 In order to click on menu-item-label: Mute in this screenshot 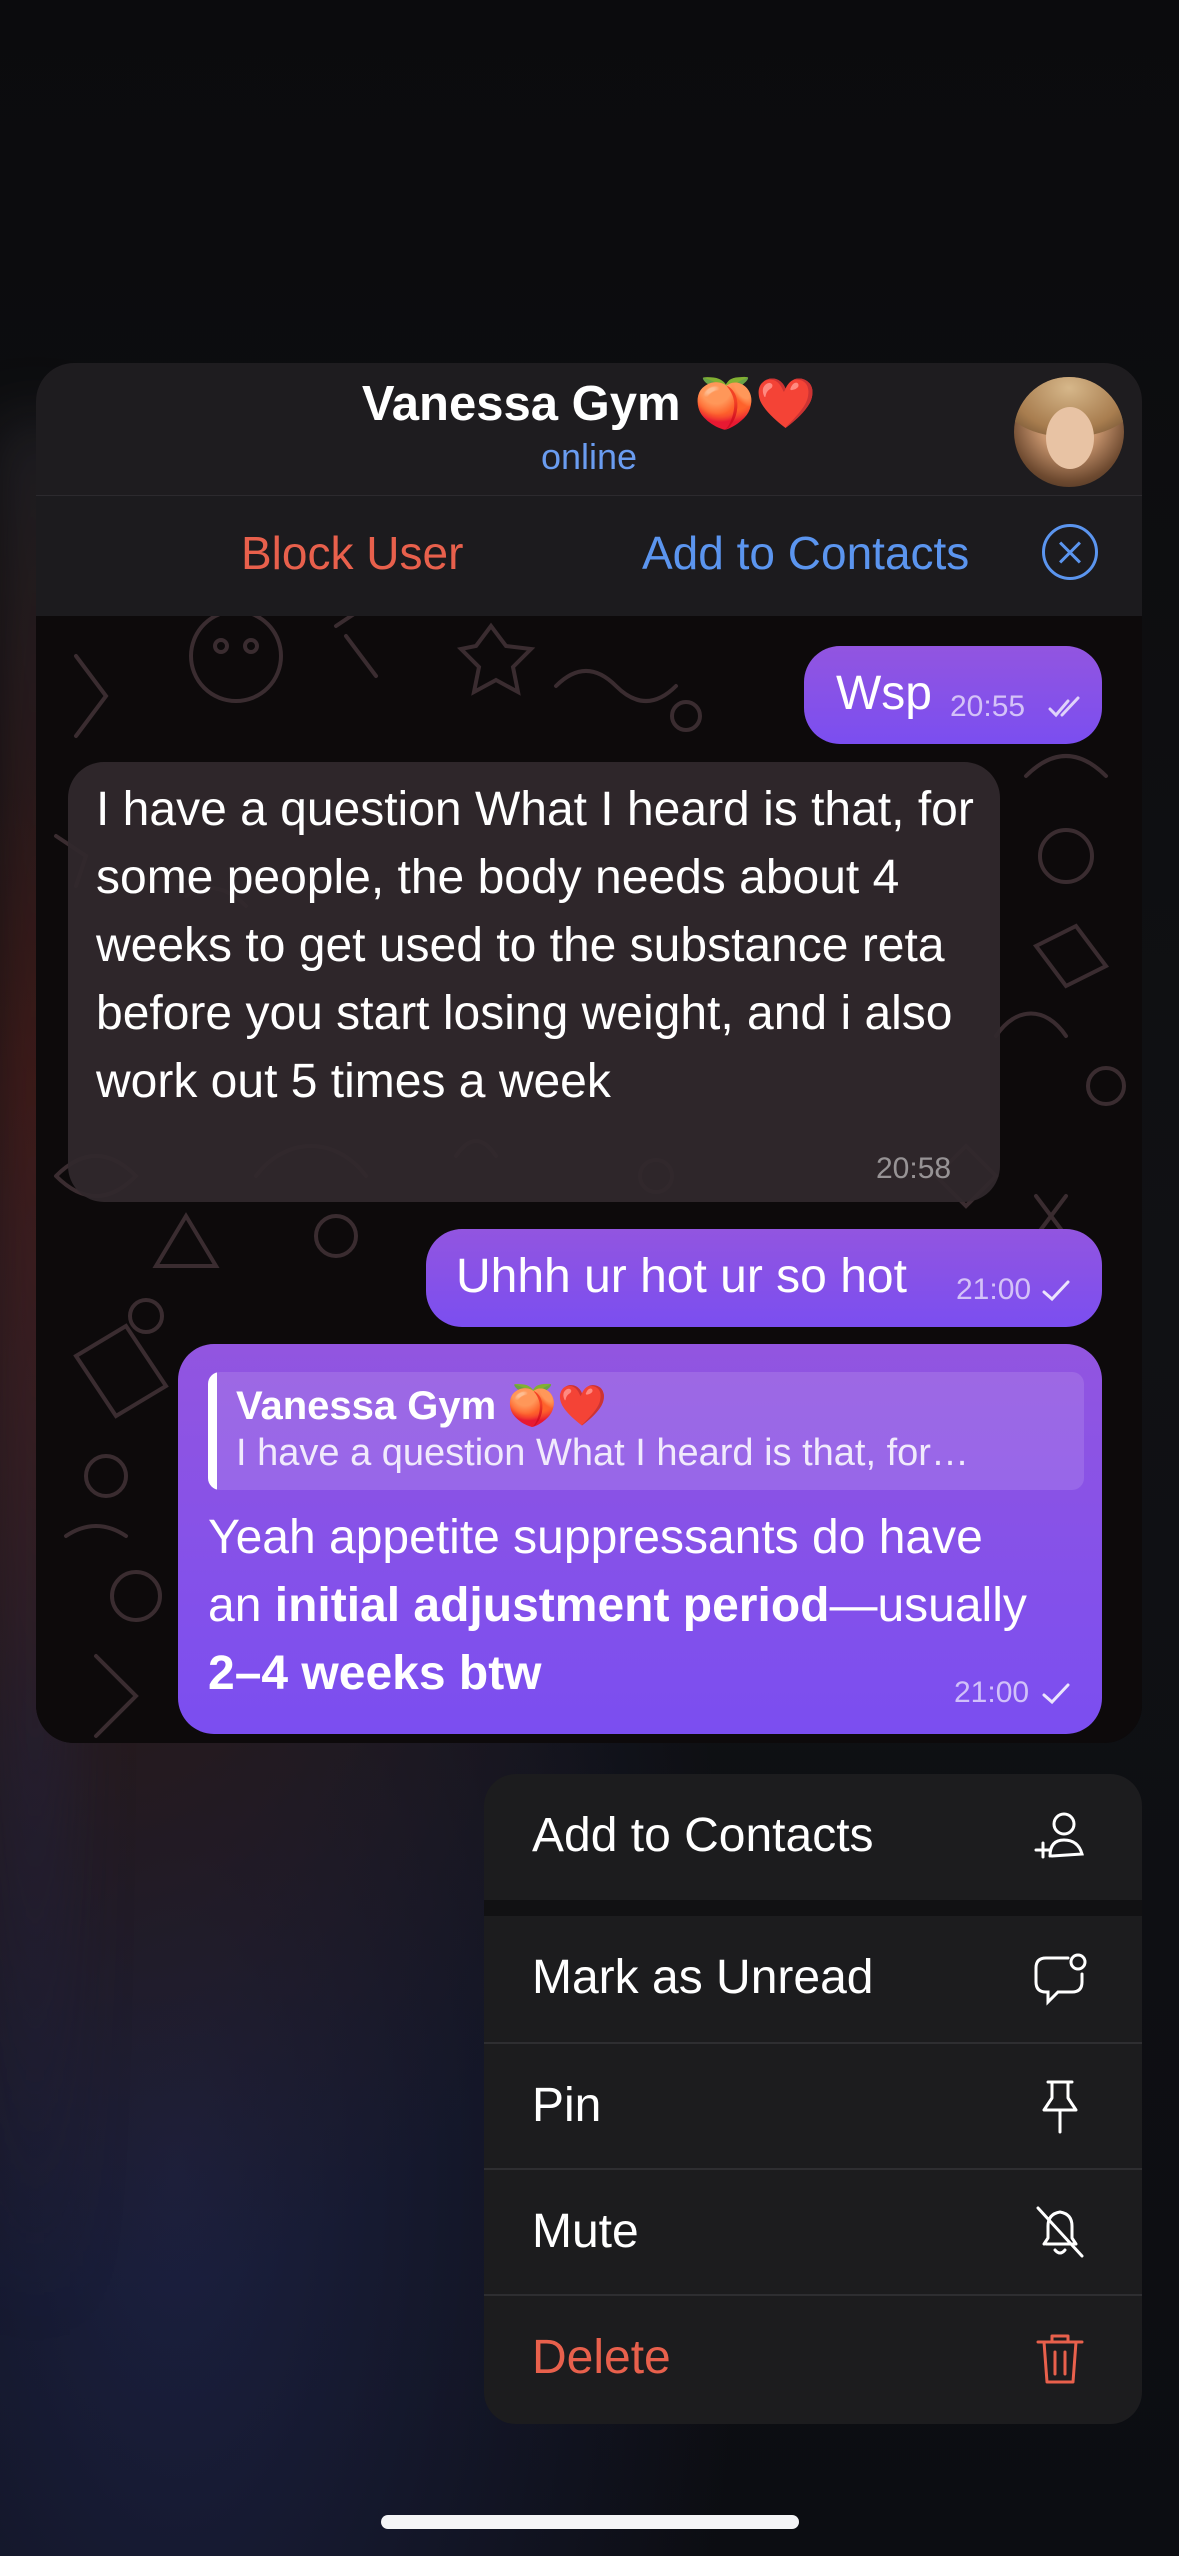, I will do `click(585, 2231)`.